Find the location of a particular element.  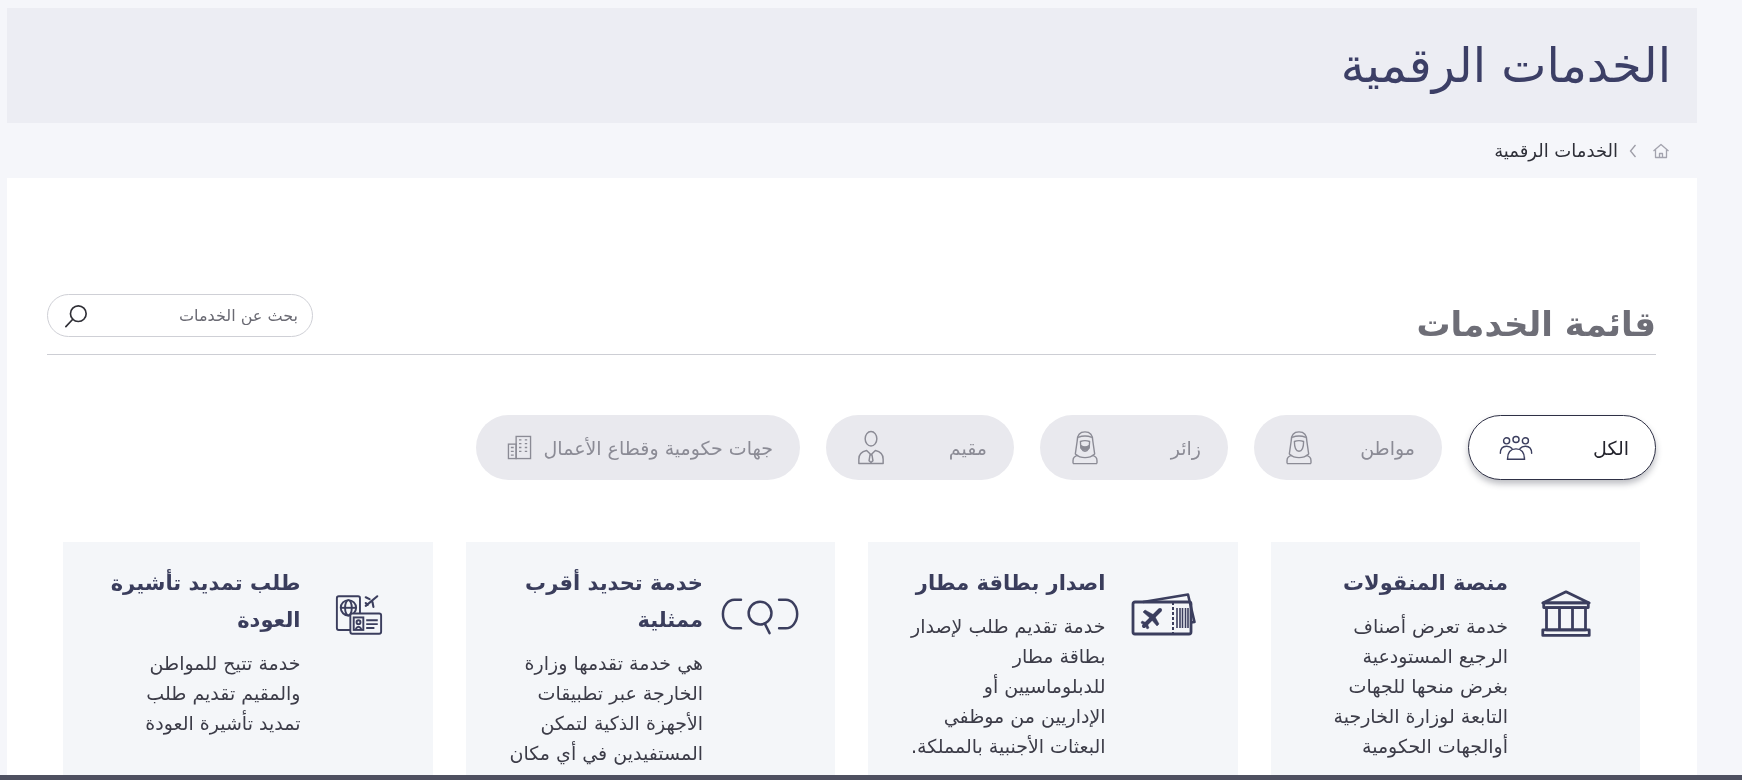

plane-ticket-icon is located at coordinates (1163, 615).